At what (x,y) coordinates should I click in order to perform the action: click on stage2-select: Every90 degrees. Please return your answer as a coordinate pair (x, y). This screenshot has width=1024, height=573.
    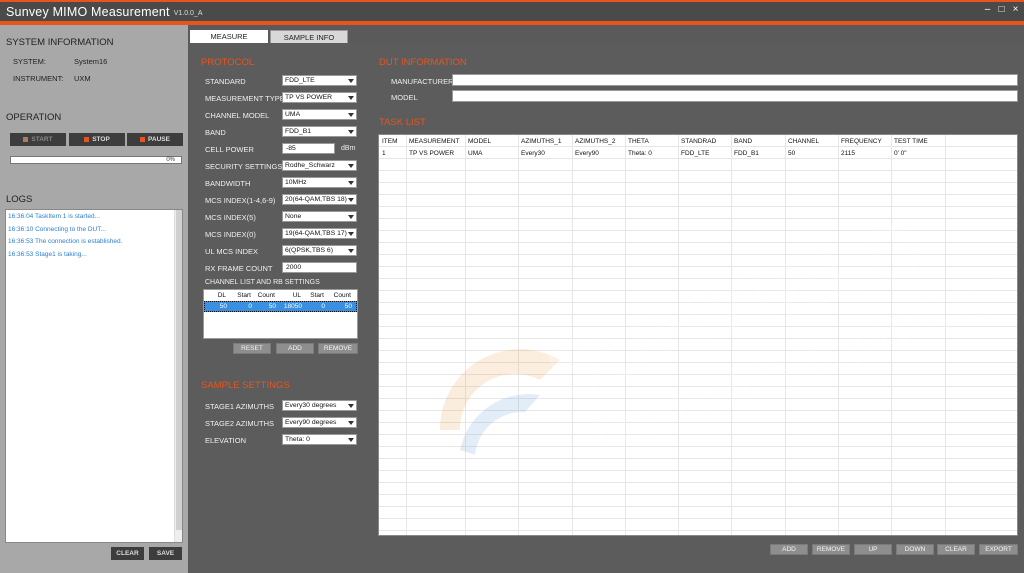
    Looking at the image, I should click on (319, 422).